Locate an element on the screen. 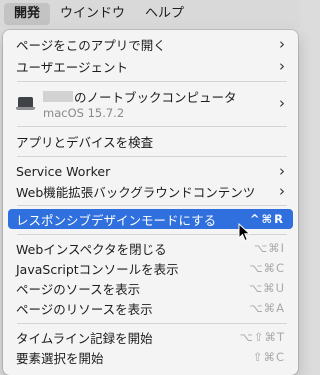  menu-item-start-timeline-recording: タイムライン記録を開始 ⌥⇧⌘T is located at coordinates (150, 337).